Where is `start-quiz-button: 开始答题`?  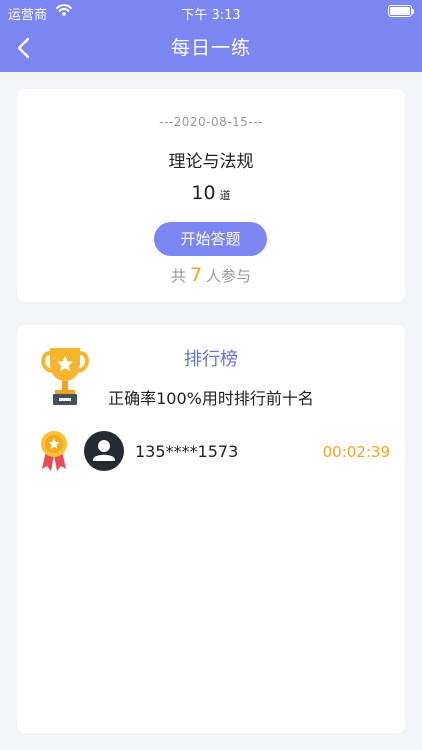
start-quiz-button: 开始答题 is located at coordinates (210, 239).